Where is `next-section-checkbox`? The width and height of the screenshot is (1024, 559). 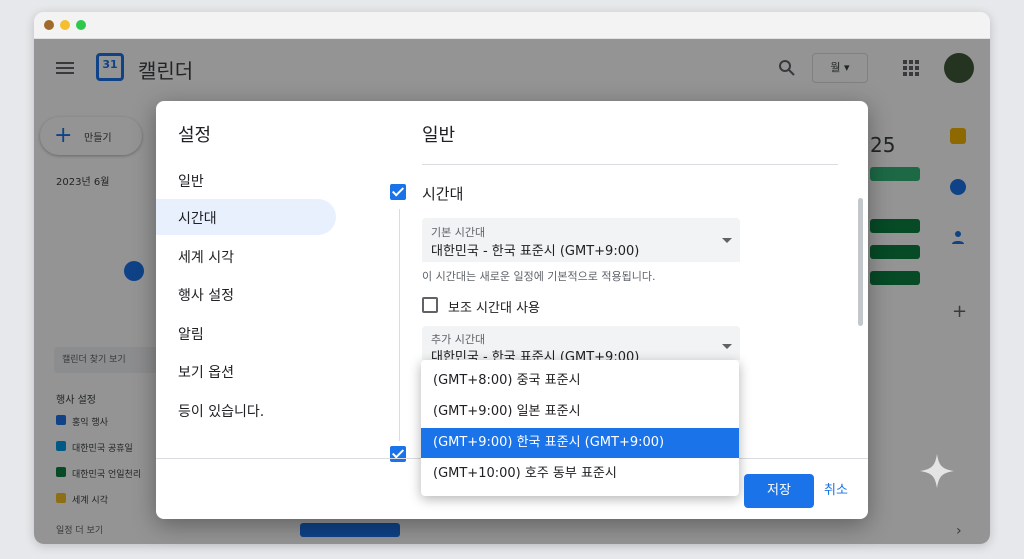 next-section-checkbox is located at coordinates (398, 454).